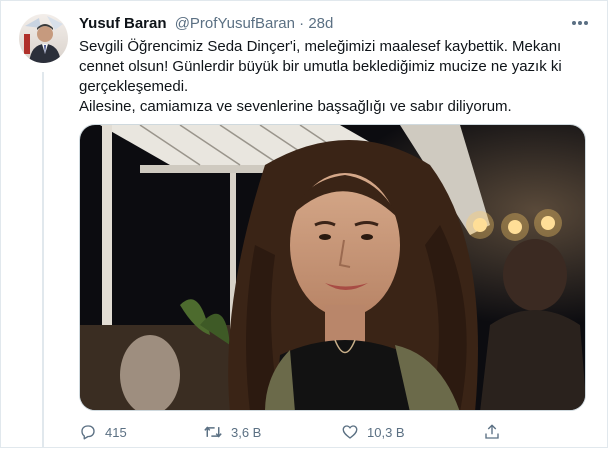 Image resolution: width=610 pixels, height=450 pixels. What do you see at coordinates (350, 432) in the screenshot?
I see `heart-icon` at bounding box center [350, 432].